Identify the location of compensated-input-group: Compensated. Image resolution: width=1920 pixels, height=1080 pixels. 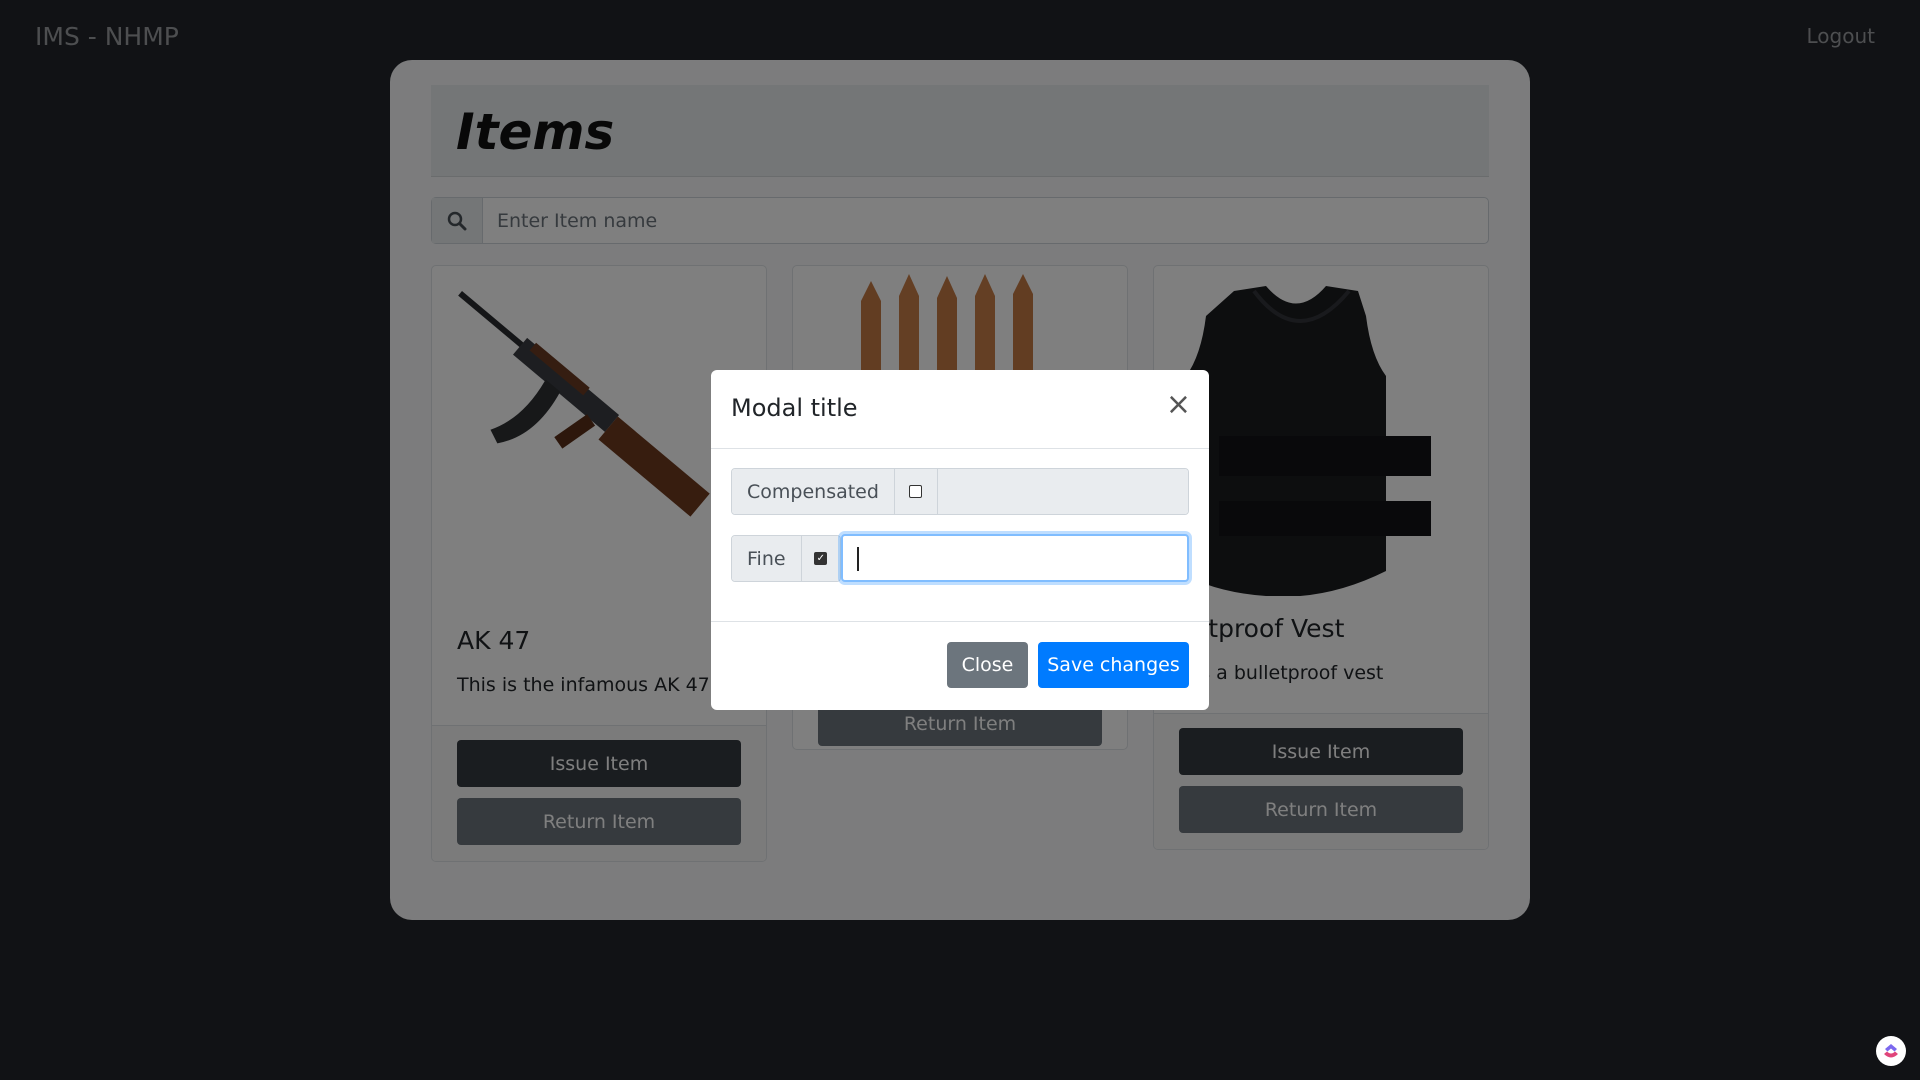
(960, 491).